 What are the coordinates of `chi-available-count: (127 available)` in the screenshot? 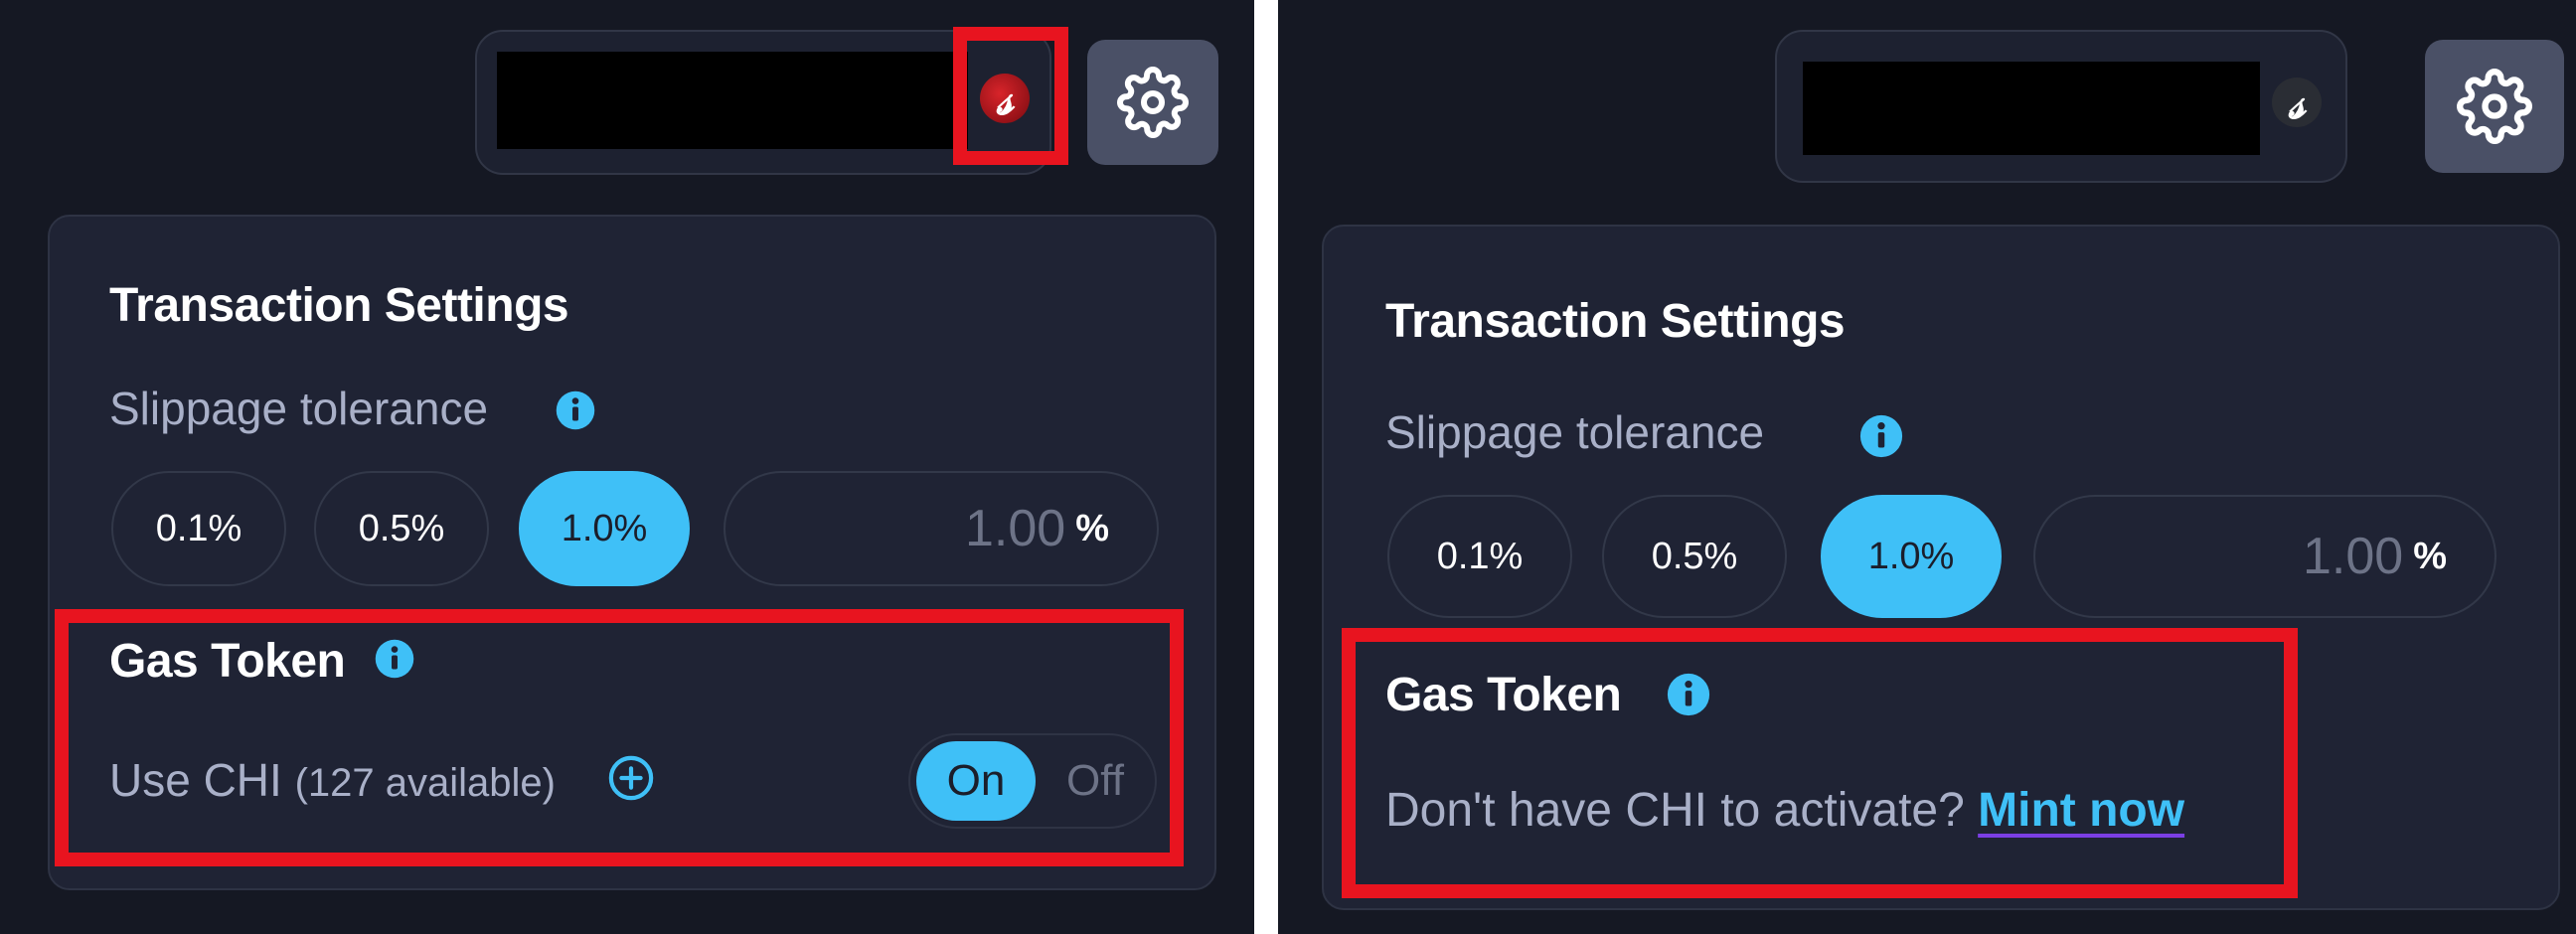 It's located at (425, 783).